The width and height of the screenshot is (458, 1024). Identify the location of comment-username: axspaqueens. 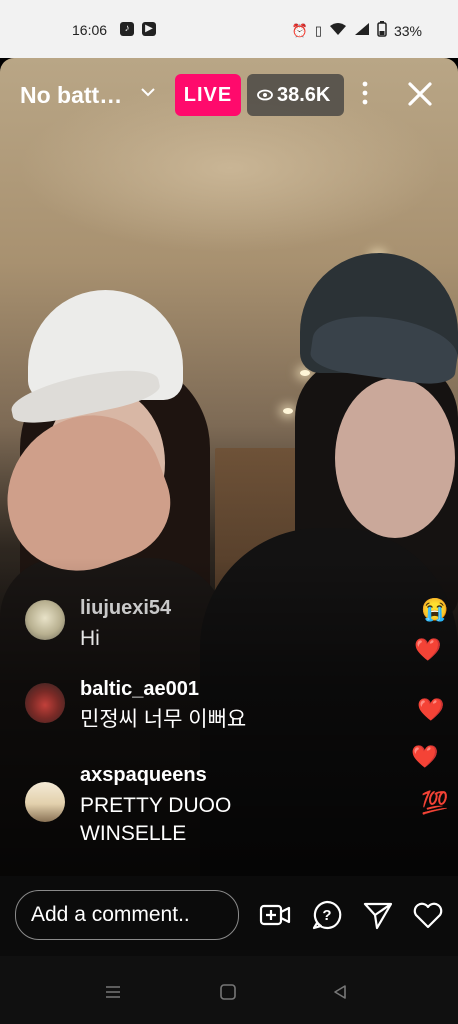
(143, 775).